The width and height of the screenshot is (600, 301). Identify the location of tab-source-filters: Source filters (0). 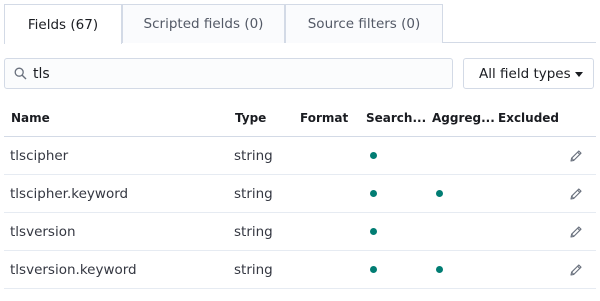
(364, 23).